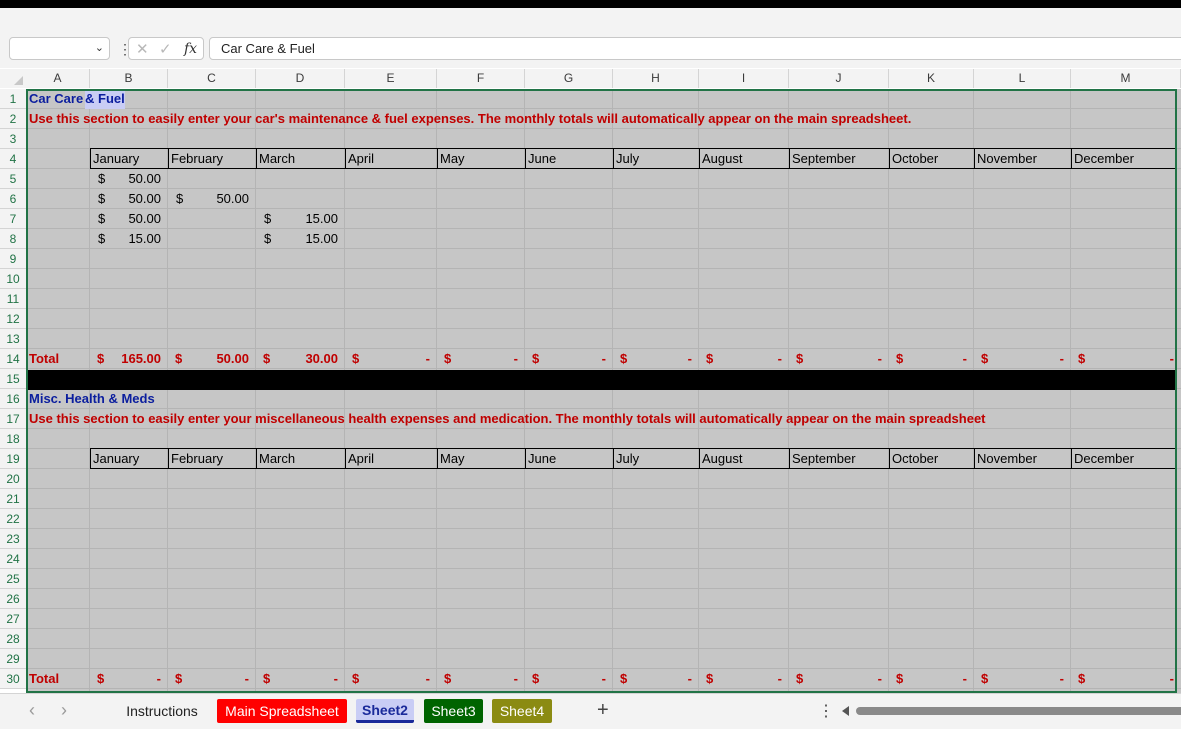  I want to click on scroll-left-icon, so click(845, 711).